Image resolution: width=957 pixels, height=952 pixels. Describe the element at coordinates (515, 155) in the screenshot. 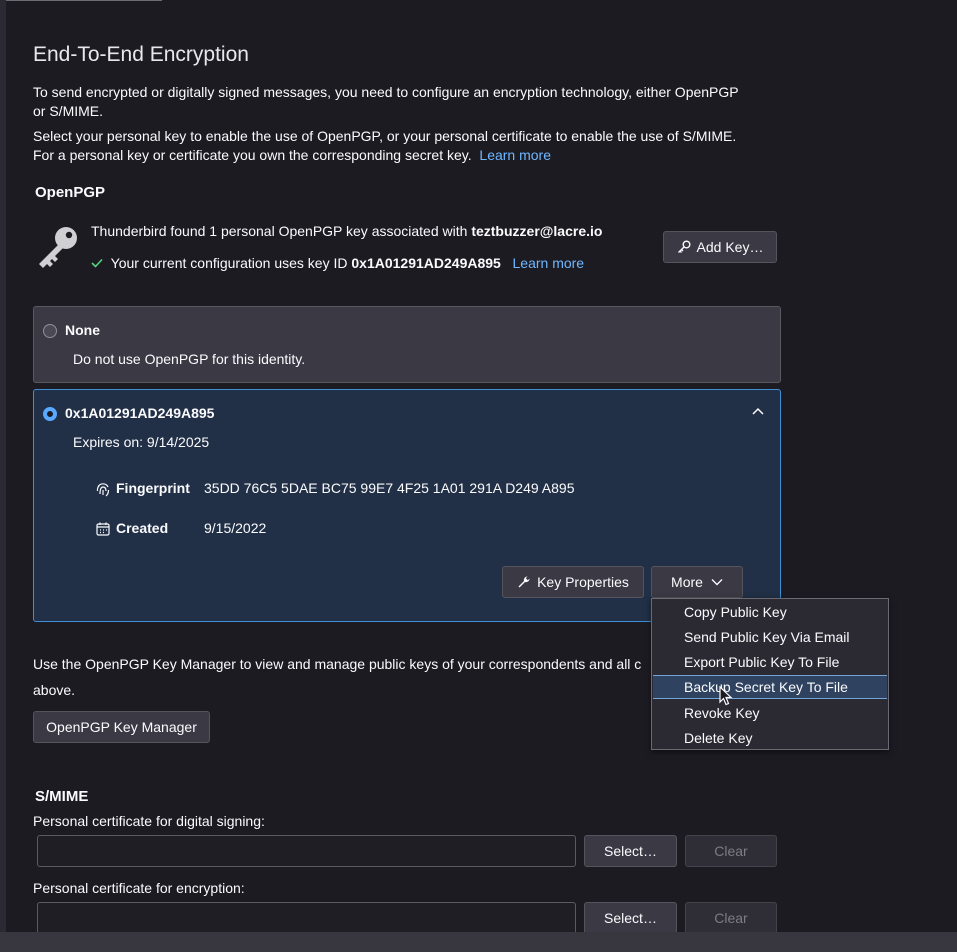

I see `learn-more-link: Learn more` at that location.